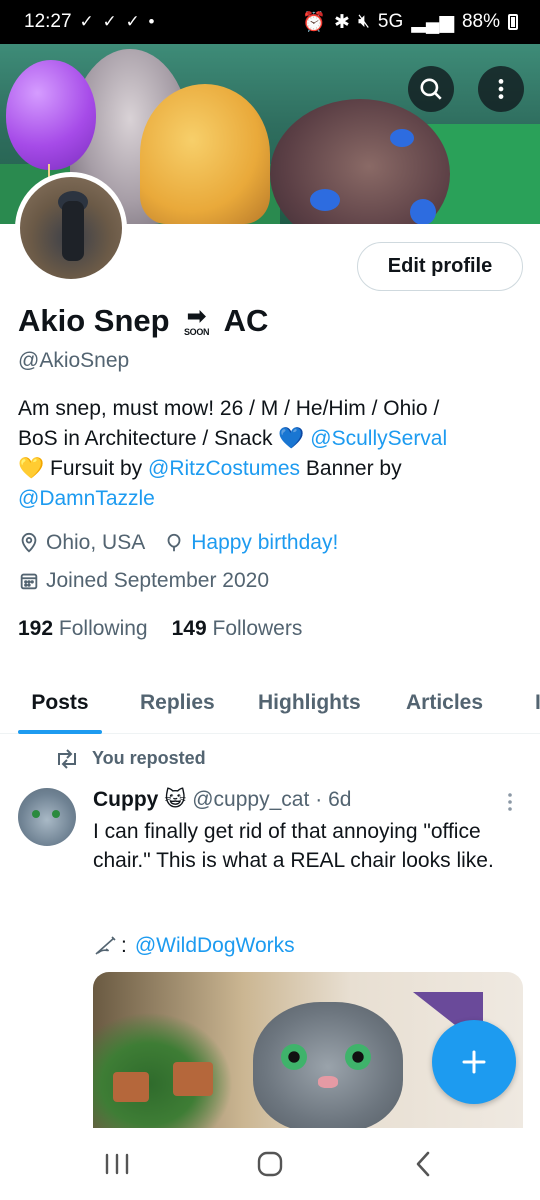 This screenshot has width=540, height=1200. Describe the element at coordinates (73, 231) in the screenshot. I see `avatar-figure` at that location.